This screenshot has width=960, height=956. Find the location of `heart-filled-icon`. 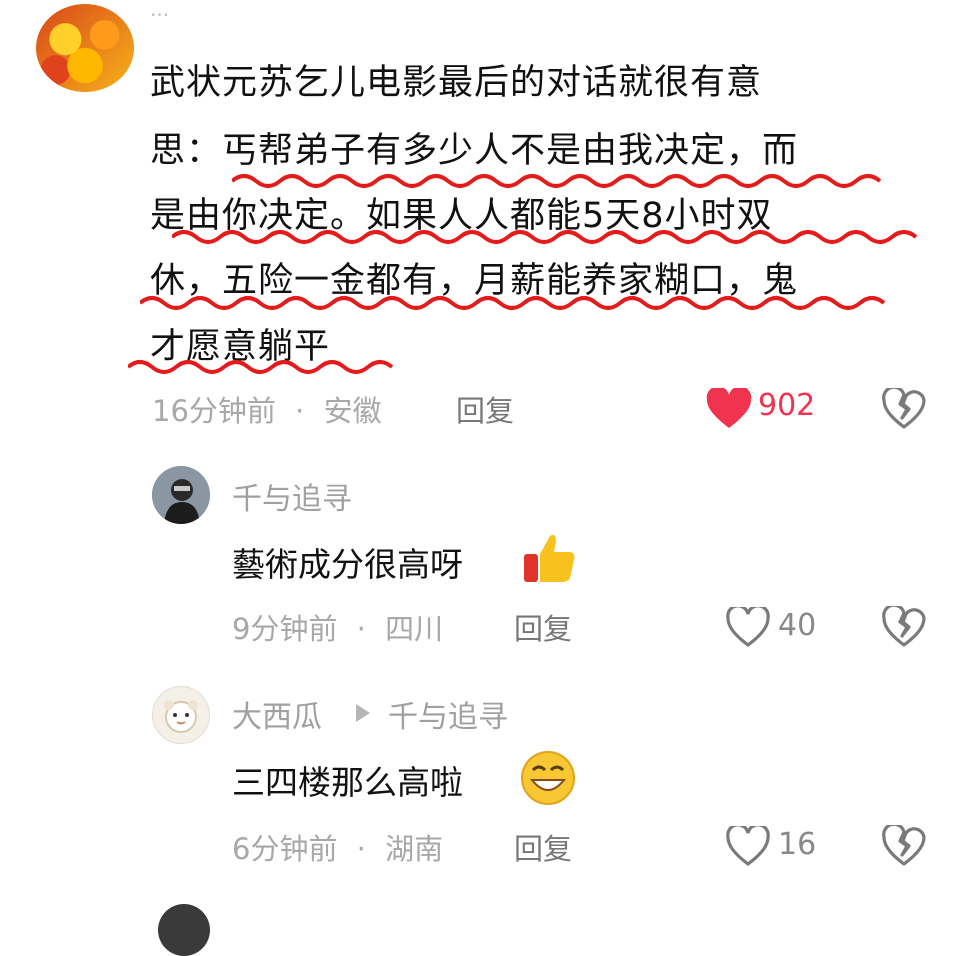

heart-filled-icon is located at coordinates (729, 409).